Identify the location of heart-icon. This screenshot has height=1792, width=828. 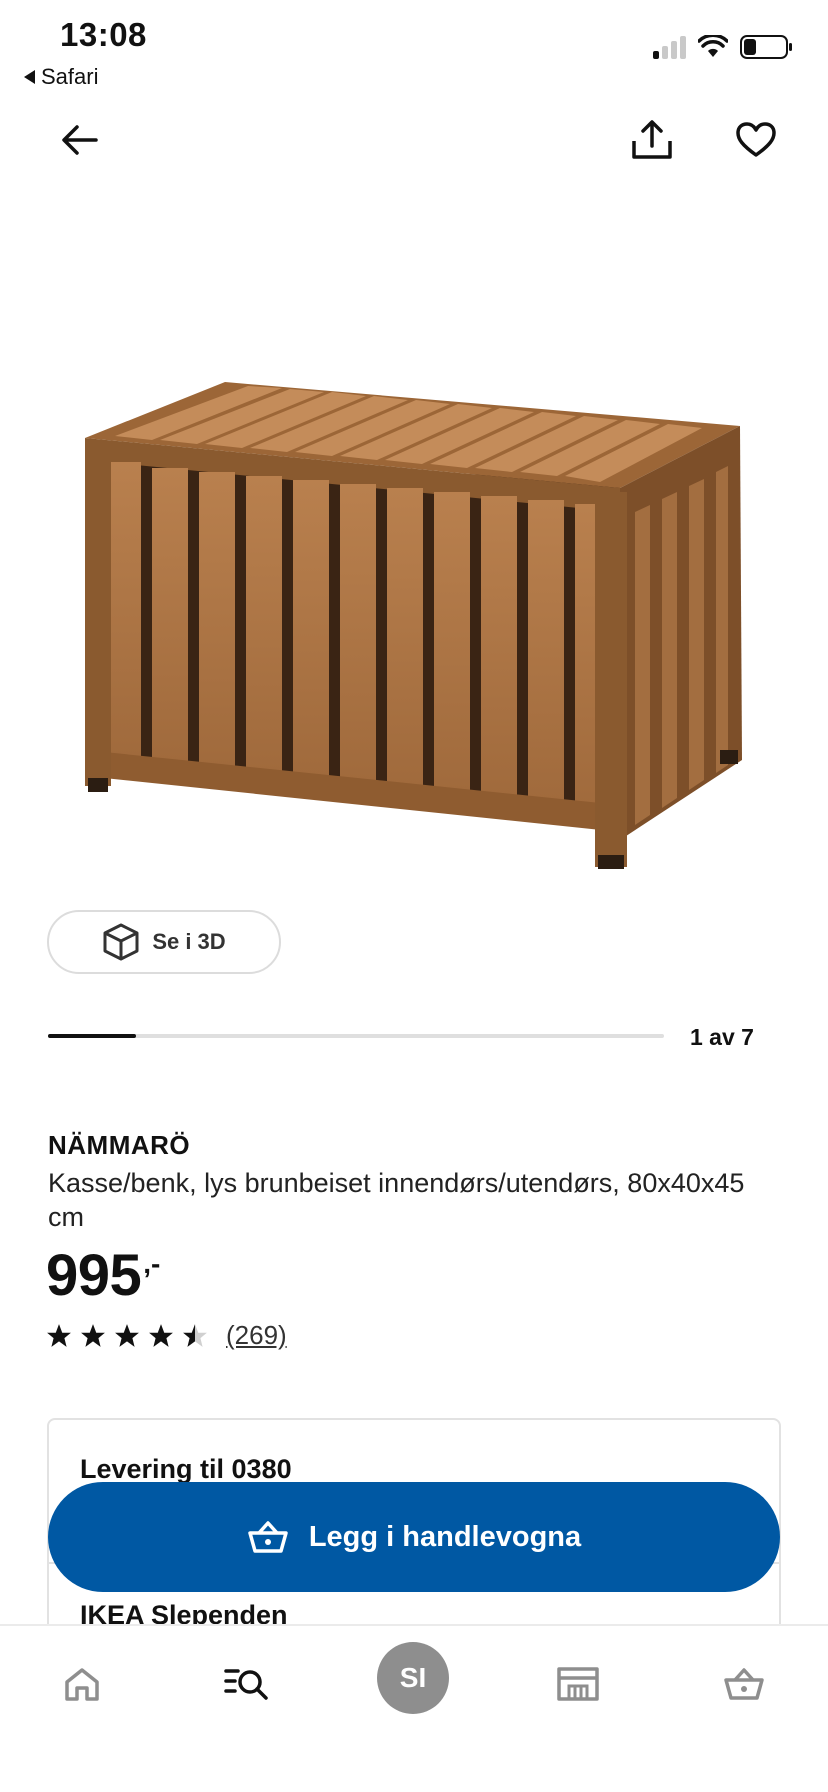
(756, 139).